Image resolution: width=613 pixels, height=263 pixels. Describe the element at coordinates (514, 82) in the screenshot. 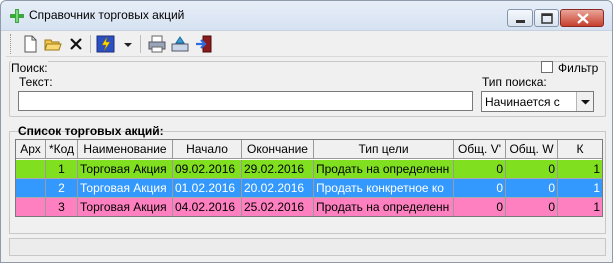

I see `search-type-label: Тип поиска:` at that location.